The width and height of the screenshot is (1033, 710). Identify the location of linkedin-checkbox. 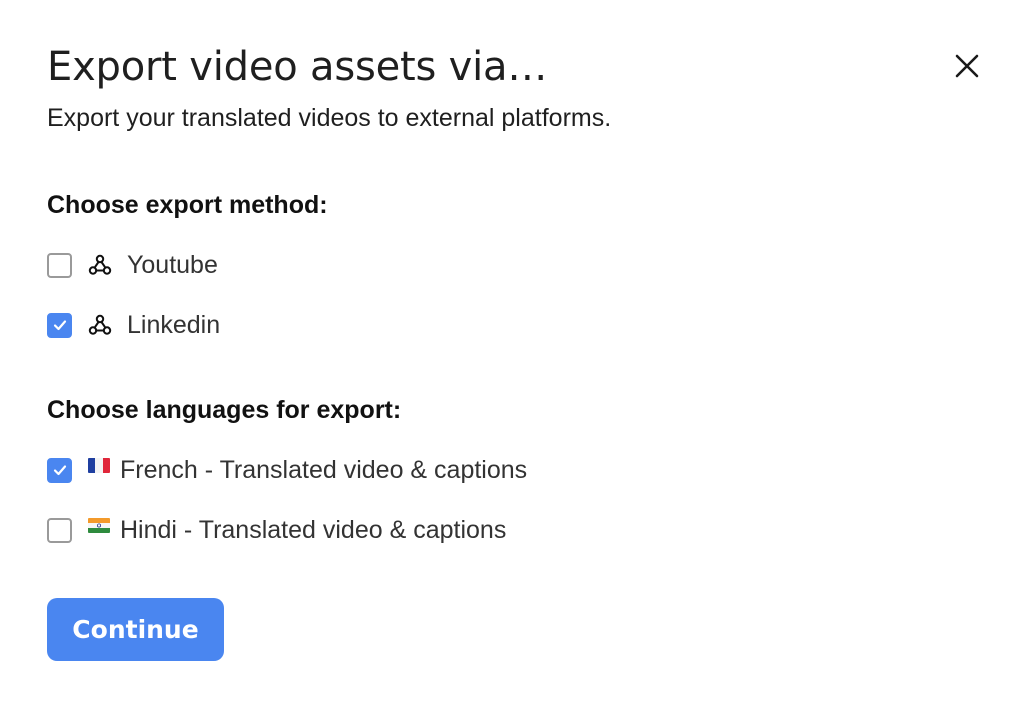
(59, 325).